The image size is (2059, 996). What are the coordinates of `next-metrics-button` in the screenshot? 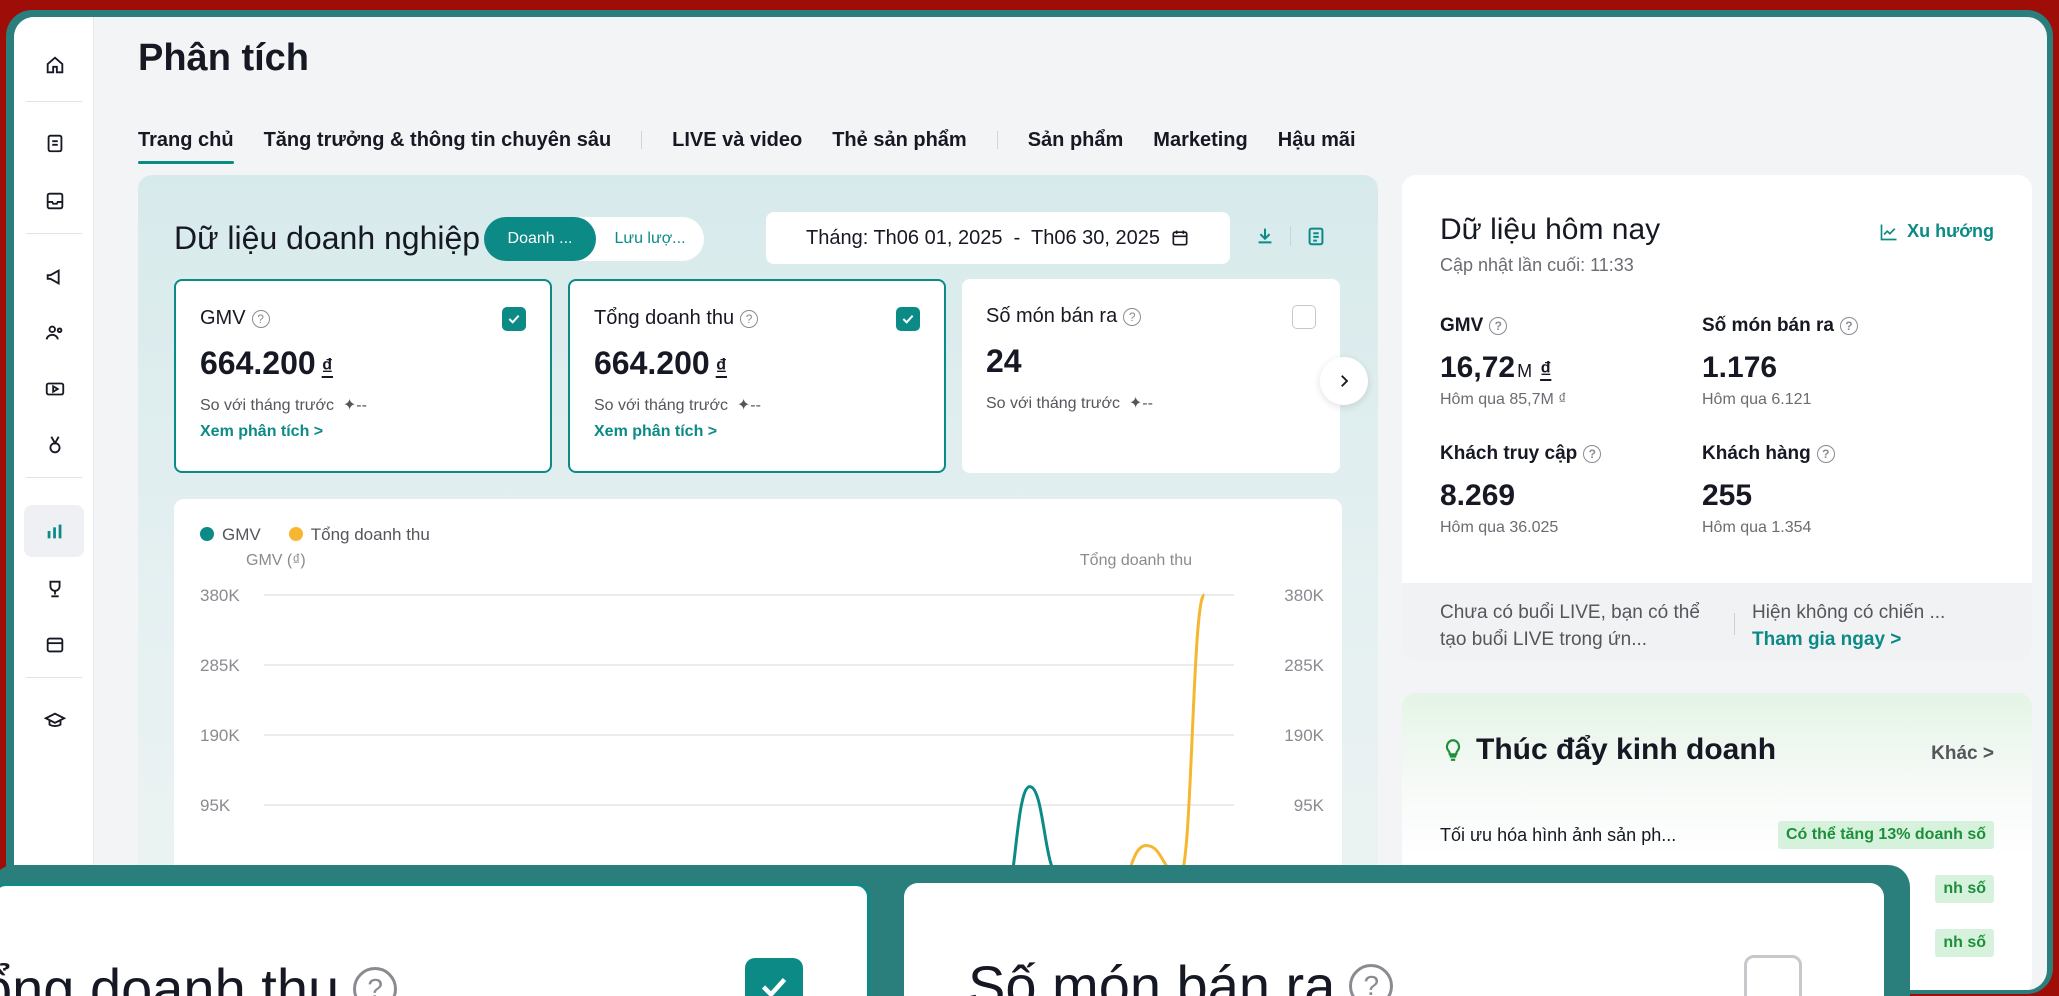 It's located at (1344, 381).